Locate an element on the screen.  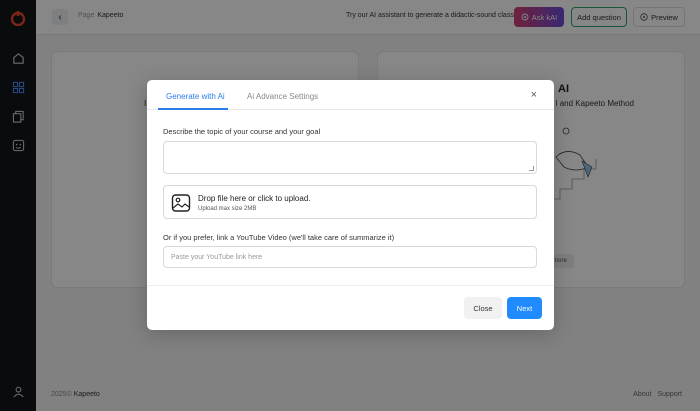
topic-textarea is located at coordinates (350, 157).